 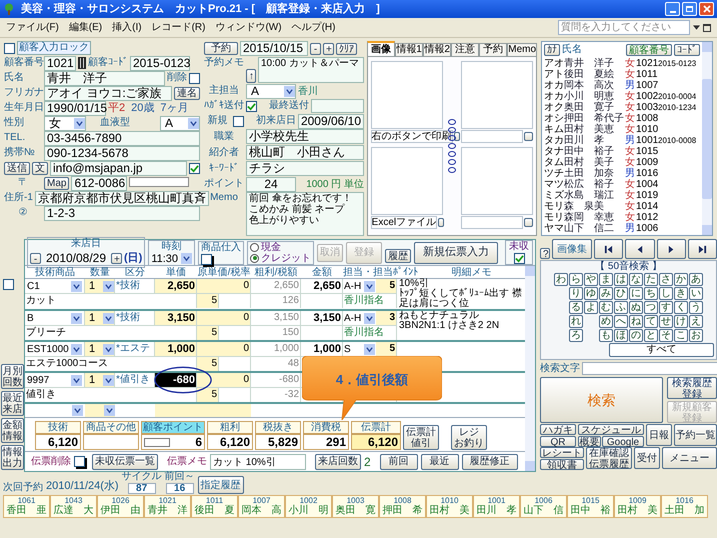 I want to click on clear-button: ｸﾘｱ, so click(x=346, y=48).